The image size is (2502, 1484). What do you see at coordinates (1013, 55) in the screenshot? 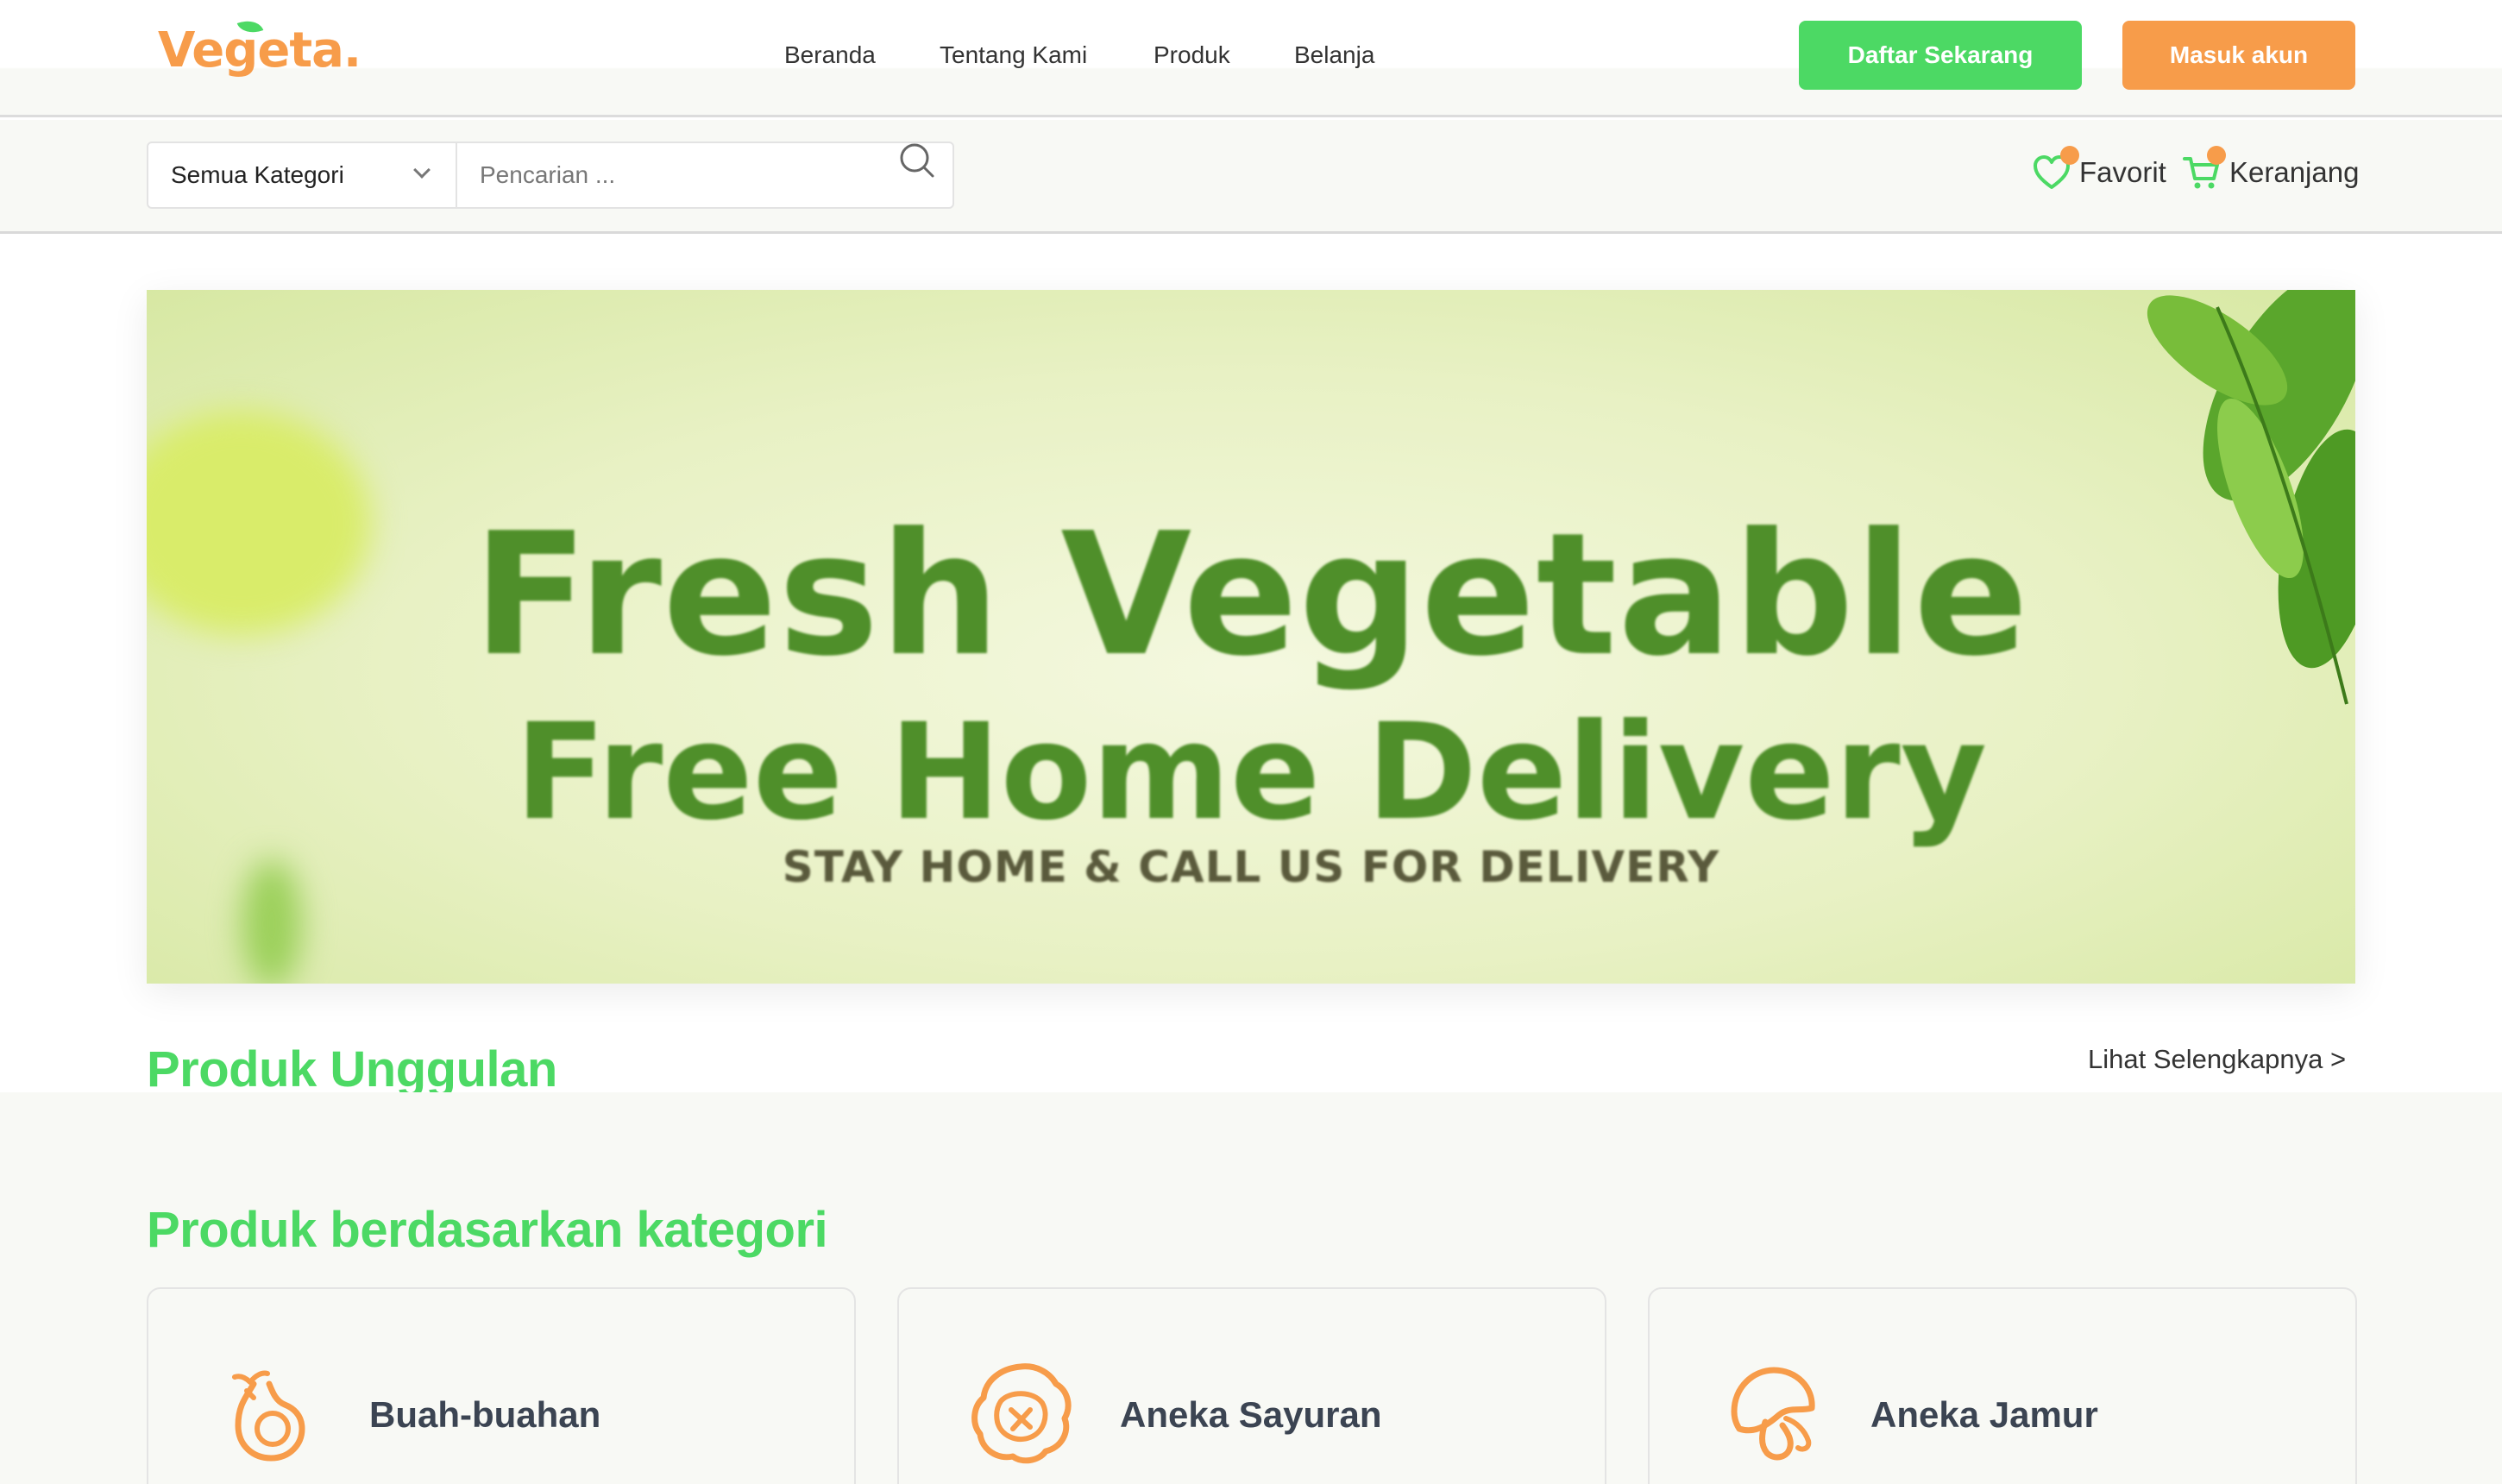
I see `nav-item-tentang-kami: Tentang Kami` at bounding box center [1013, 55].